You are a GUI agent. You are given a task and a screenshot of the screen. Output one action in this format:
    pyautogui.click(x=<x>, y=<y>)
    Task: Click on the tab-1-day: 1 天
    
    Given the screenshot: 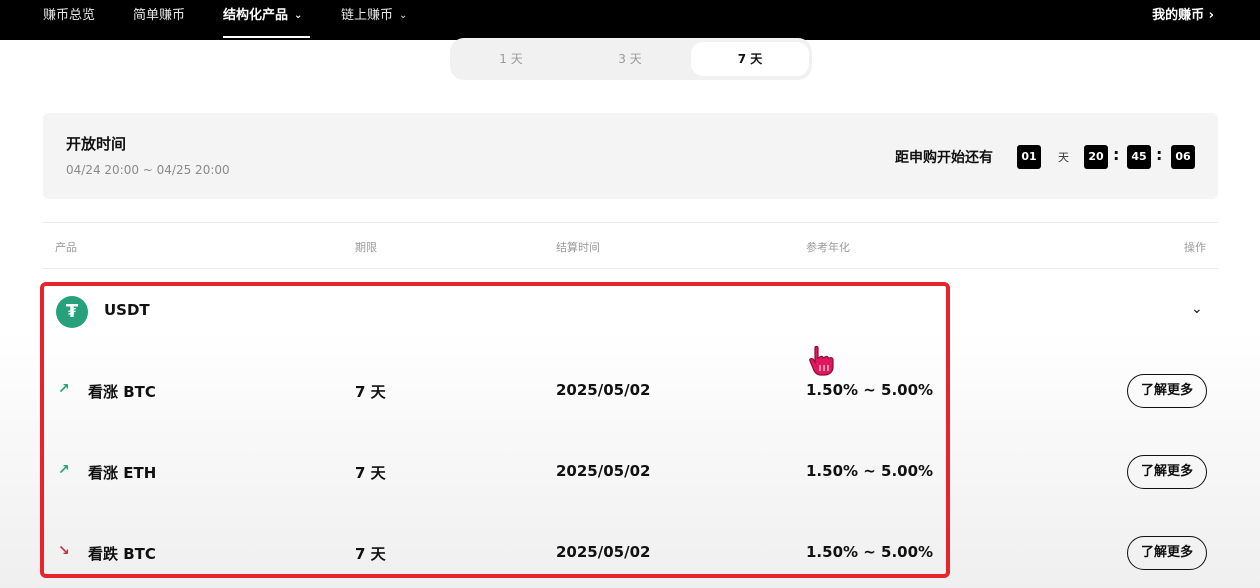 What is the action you would take?
    pyautogui.click(x=511, y=59)
    